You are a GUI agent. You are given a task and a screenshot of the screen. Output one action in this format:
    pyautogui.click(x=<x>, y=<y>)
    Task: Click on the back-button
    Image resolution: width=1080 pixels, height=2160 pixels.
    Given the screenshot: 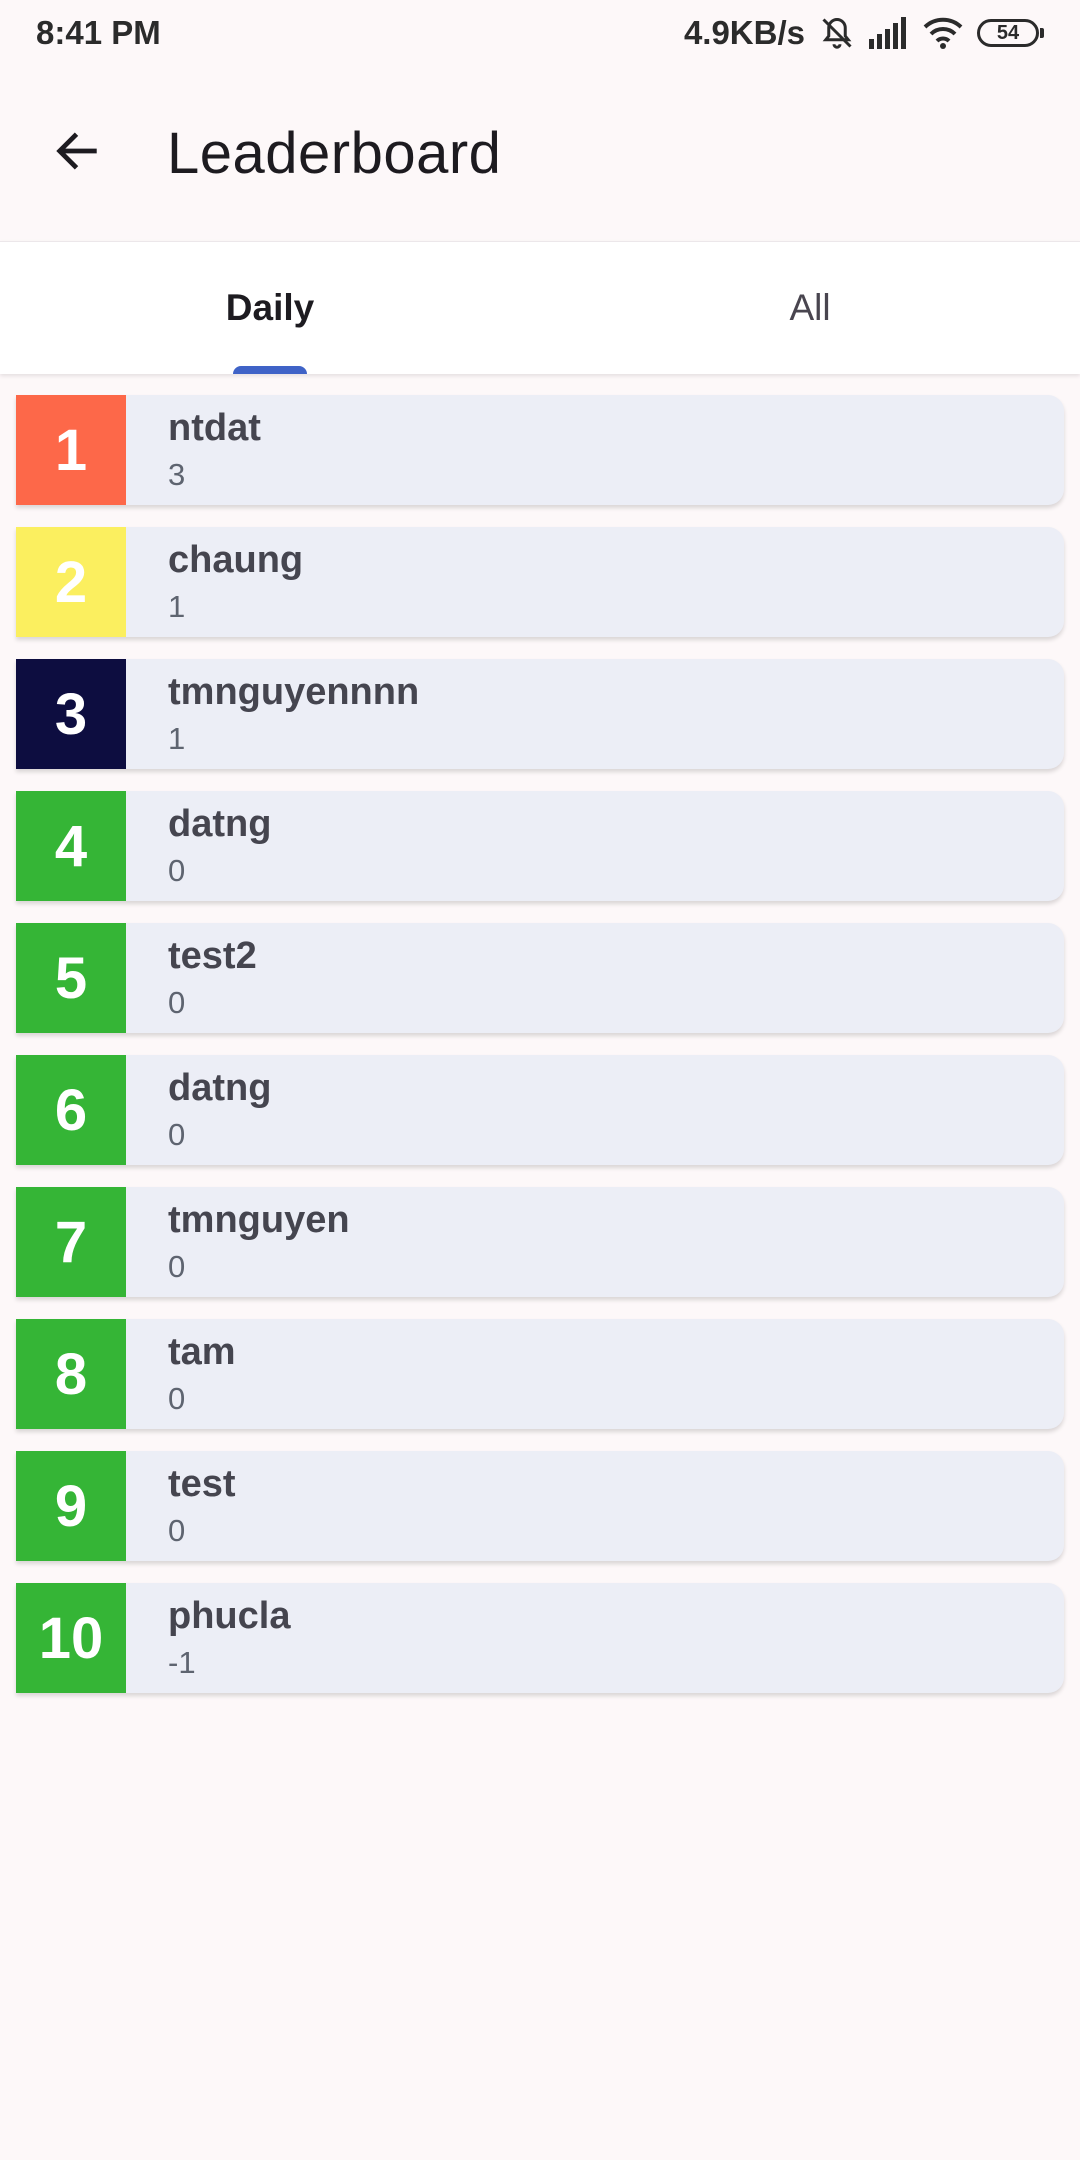 What is the action you would take?
    pyautogui.click(x=77, y=154)
    